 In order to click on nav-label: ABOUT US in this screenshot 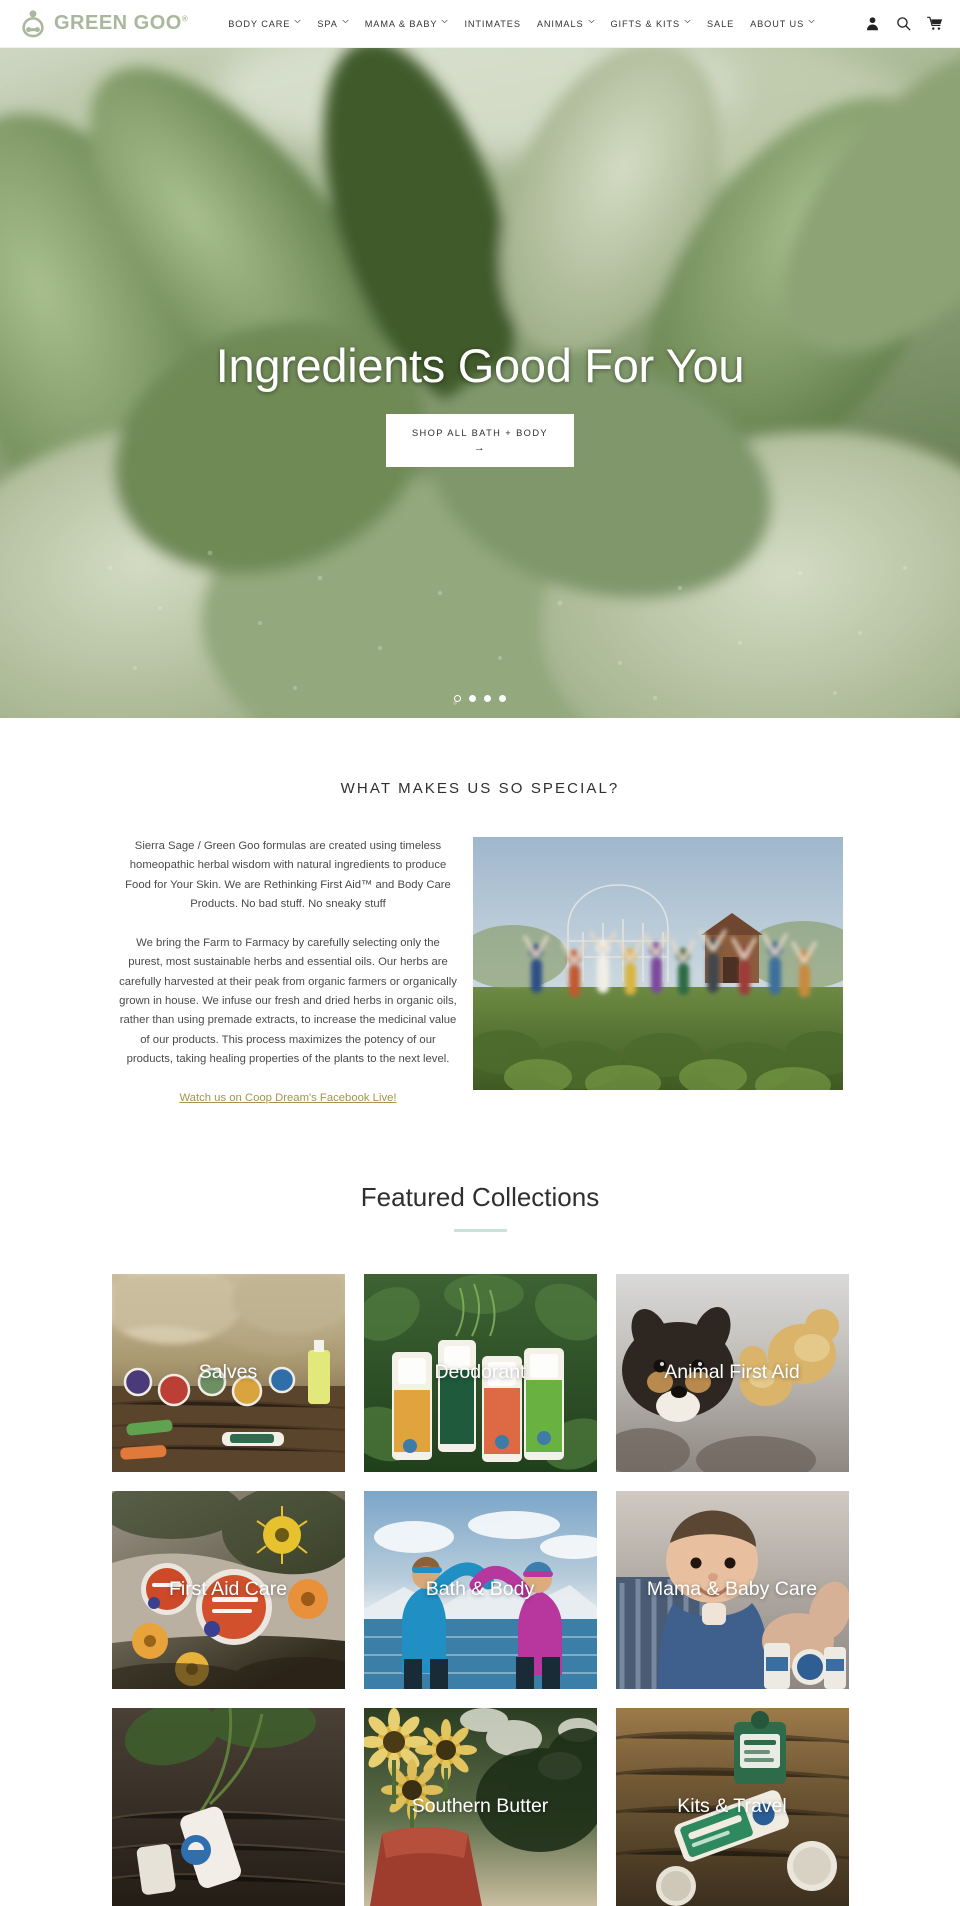, I will do `click(777, 23)`.